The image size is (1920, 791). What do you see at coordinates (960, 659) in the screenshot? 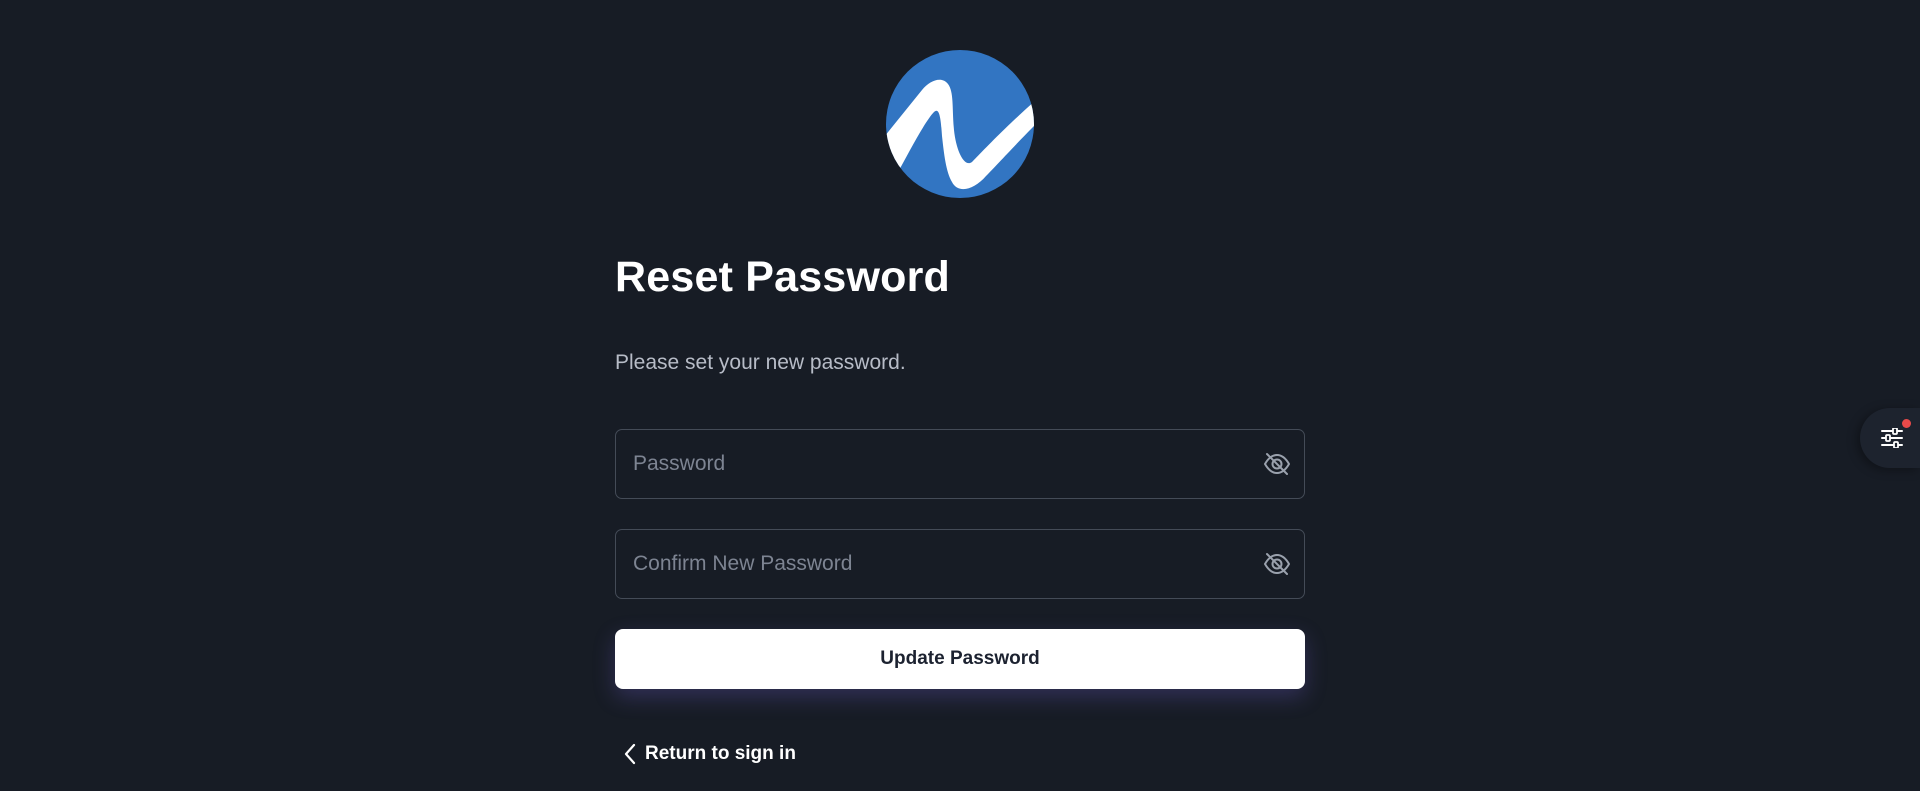
I see `update-password-button: Update Password` at bounding box center [960, 659].